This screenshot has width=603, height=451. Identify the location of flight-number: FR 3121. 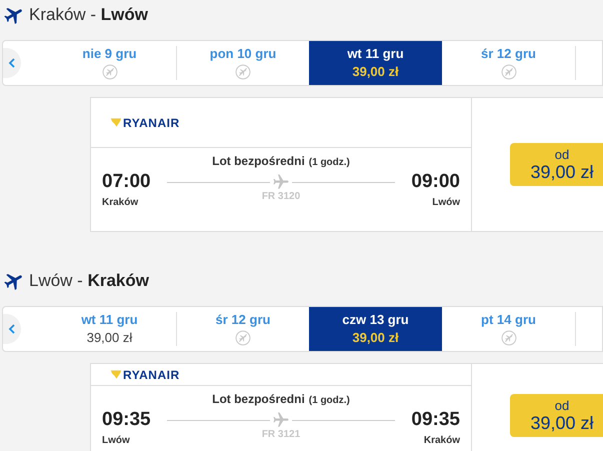
(281, 434).